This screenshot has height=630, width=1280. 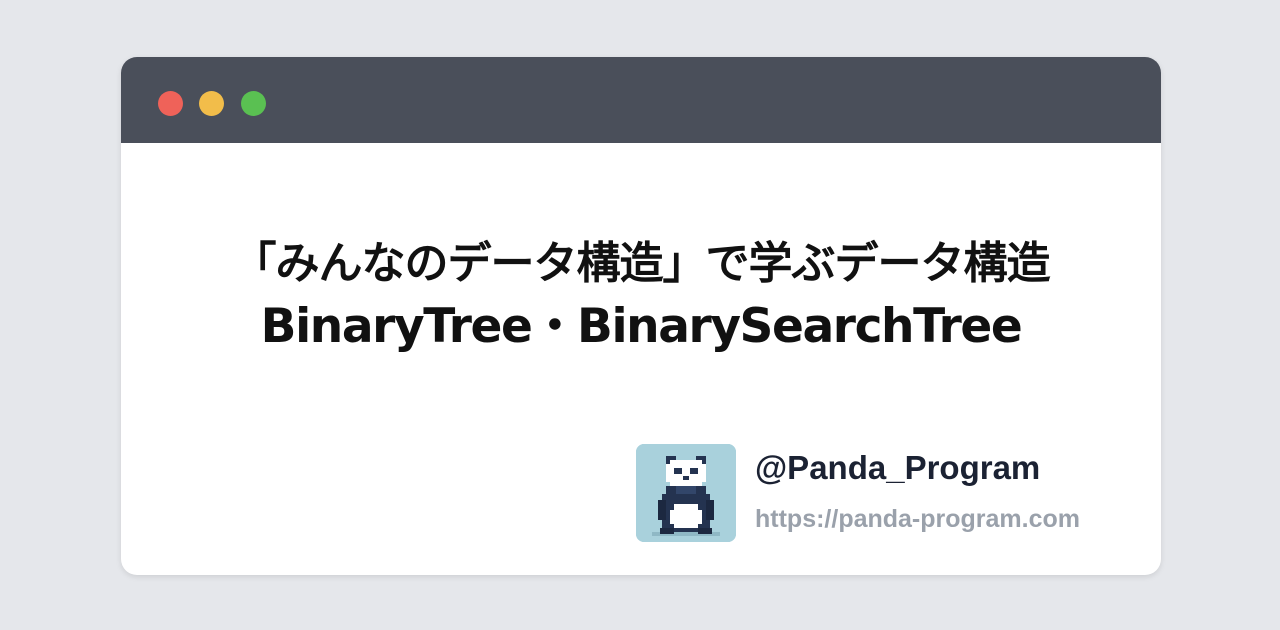 I want to click on author-handle: @Panda_Program, so click(x=897, y=468).